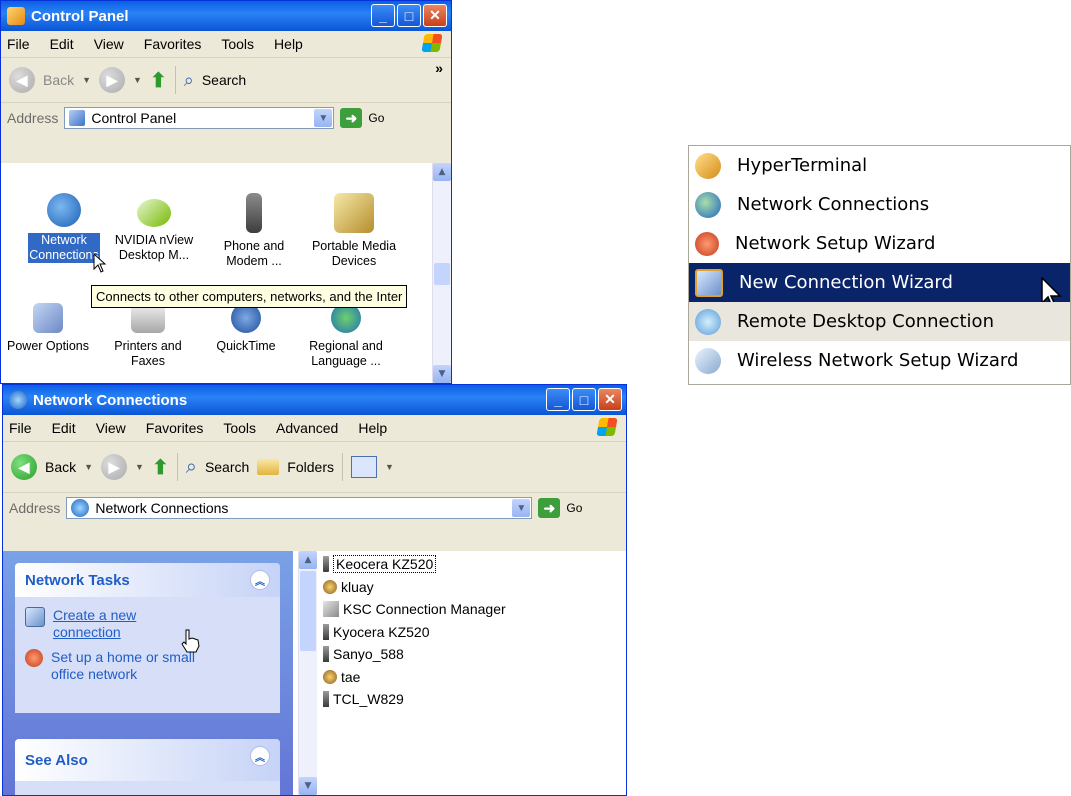  I want to click on menu-bar: File Edit View Favorites Tools Help, so click(226, 44).